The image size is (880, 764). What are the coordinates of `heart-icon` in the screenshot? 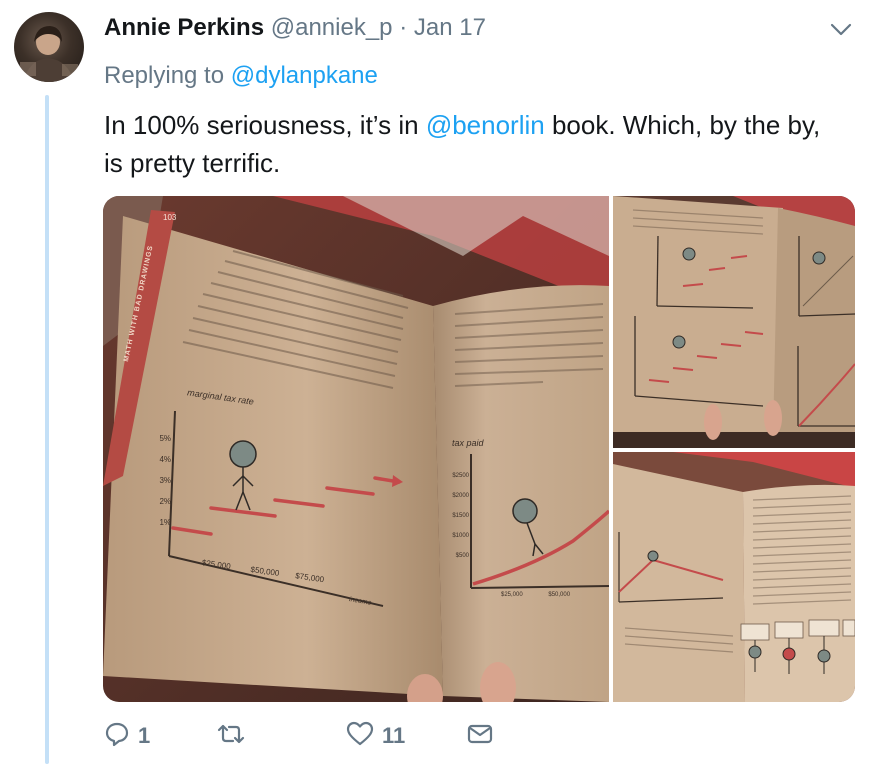 It's located at (360, 736).